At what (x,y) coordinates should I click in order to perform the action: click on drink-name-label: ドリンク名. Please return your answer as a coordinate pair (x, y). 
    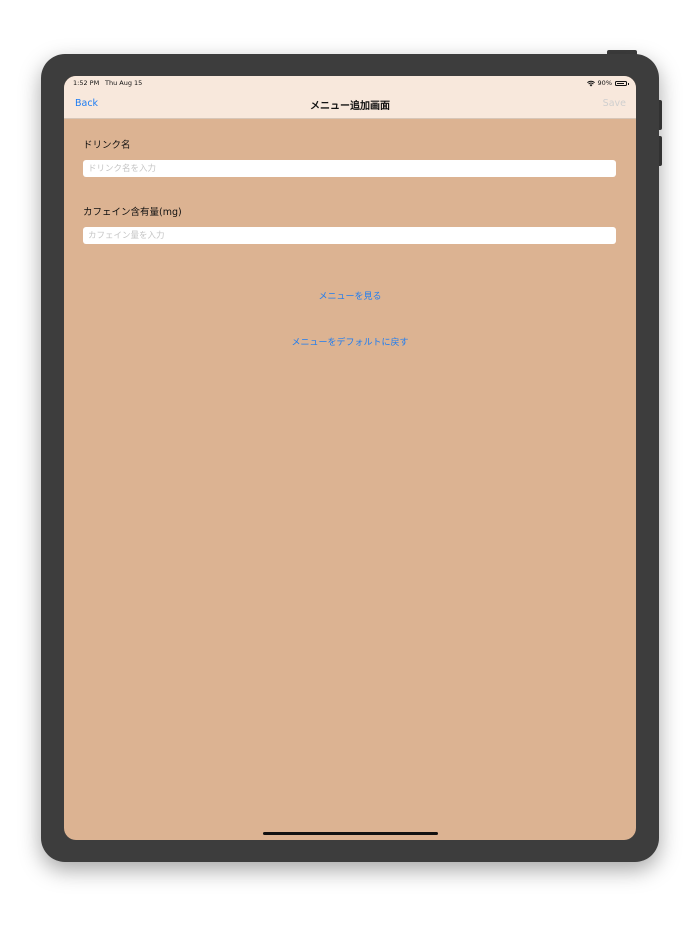
    Looking at the image, I should click on (107, 145).